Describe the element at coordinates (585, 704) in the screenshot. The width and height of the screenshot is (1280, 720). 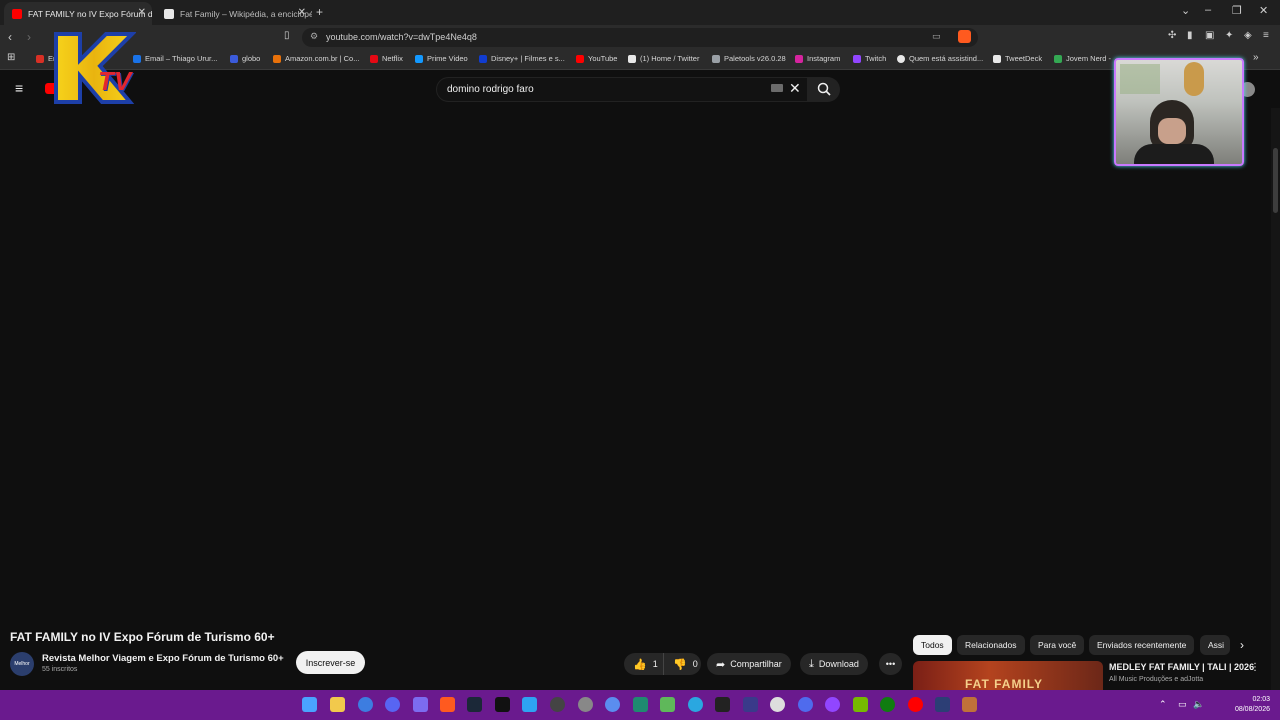
I see `obs-studio-icon` at that location.